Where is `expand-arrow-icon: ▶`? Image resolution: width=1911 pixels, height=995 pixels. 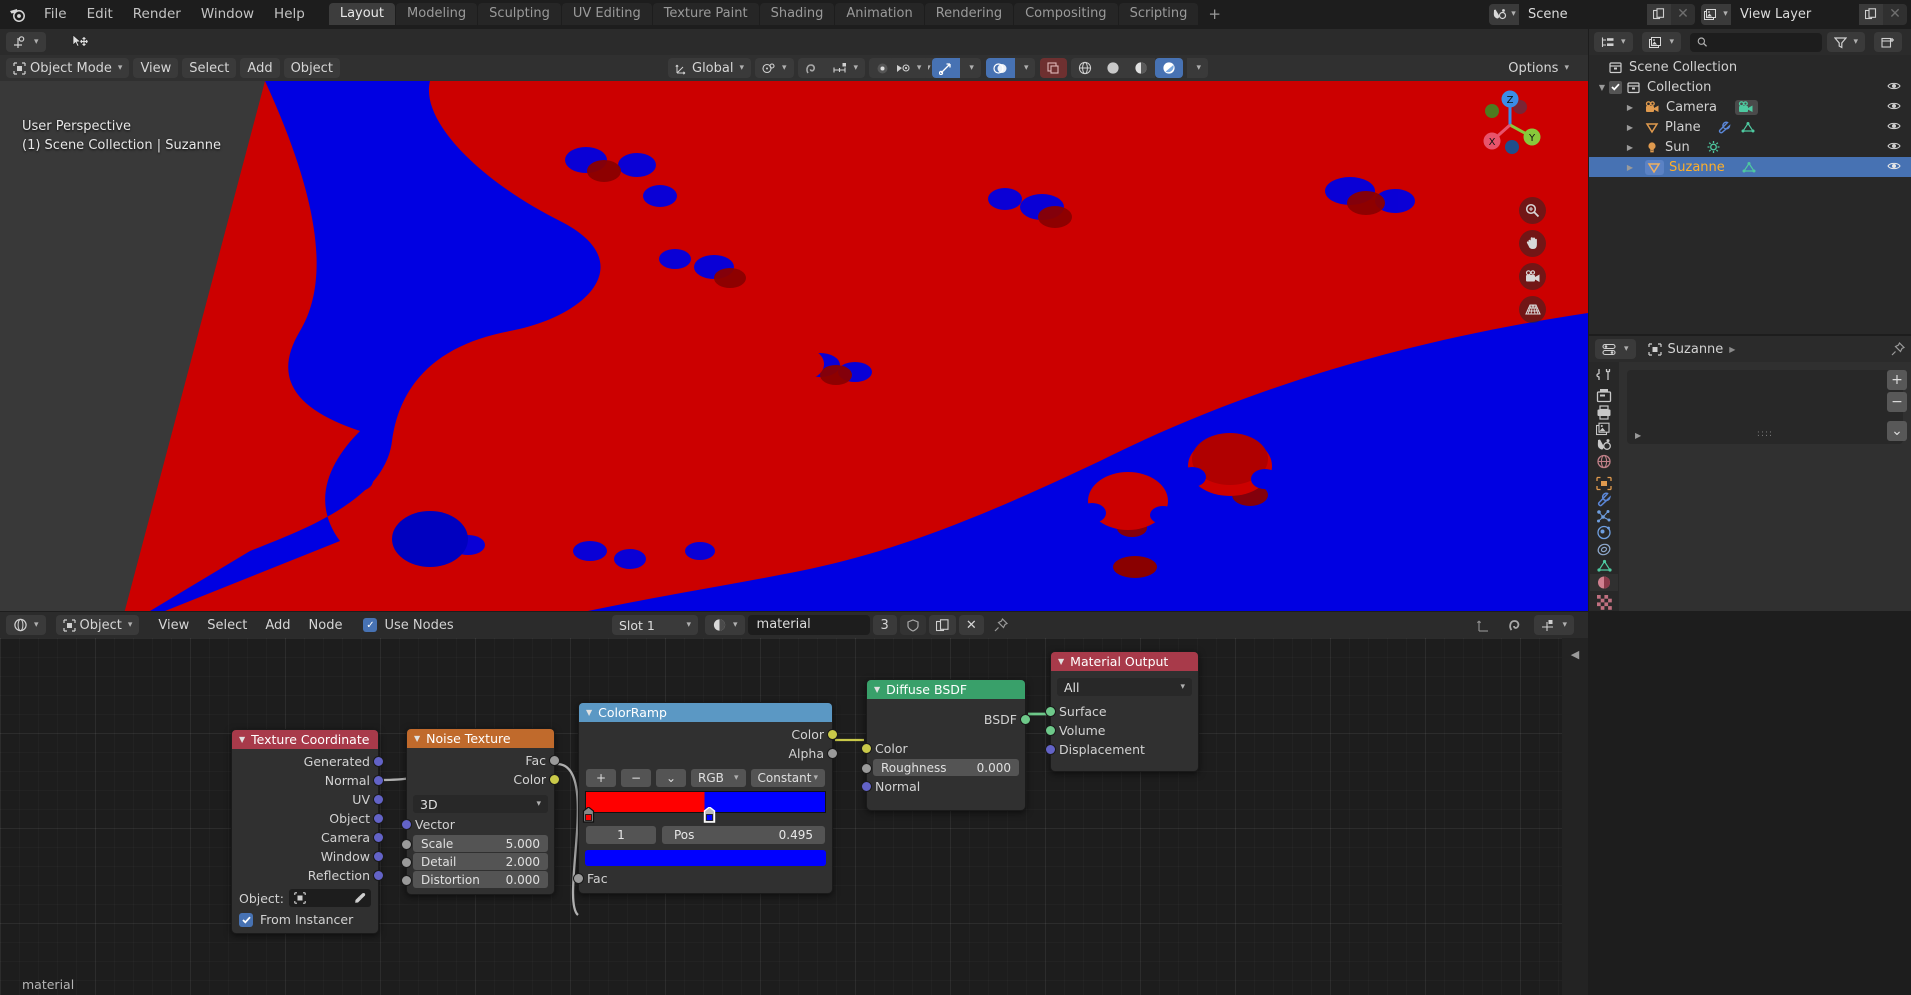 expand-arrow-icon: ▶ is located at coordinates (1638, 435).